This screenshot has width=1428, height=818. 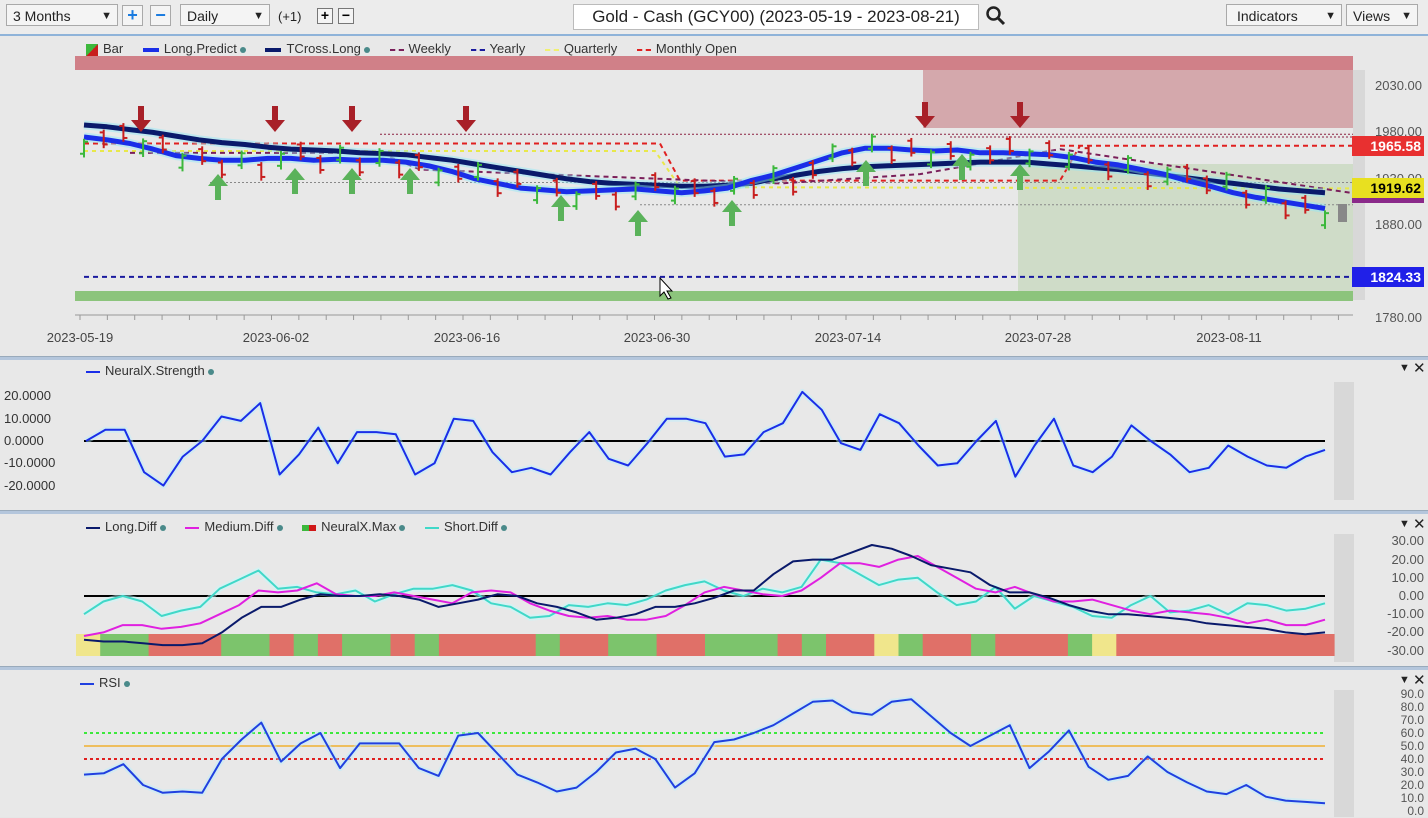 I want to click on legend-quarterly: Quarterly, so click(x=580, y=48).